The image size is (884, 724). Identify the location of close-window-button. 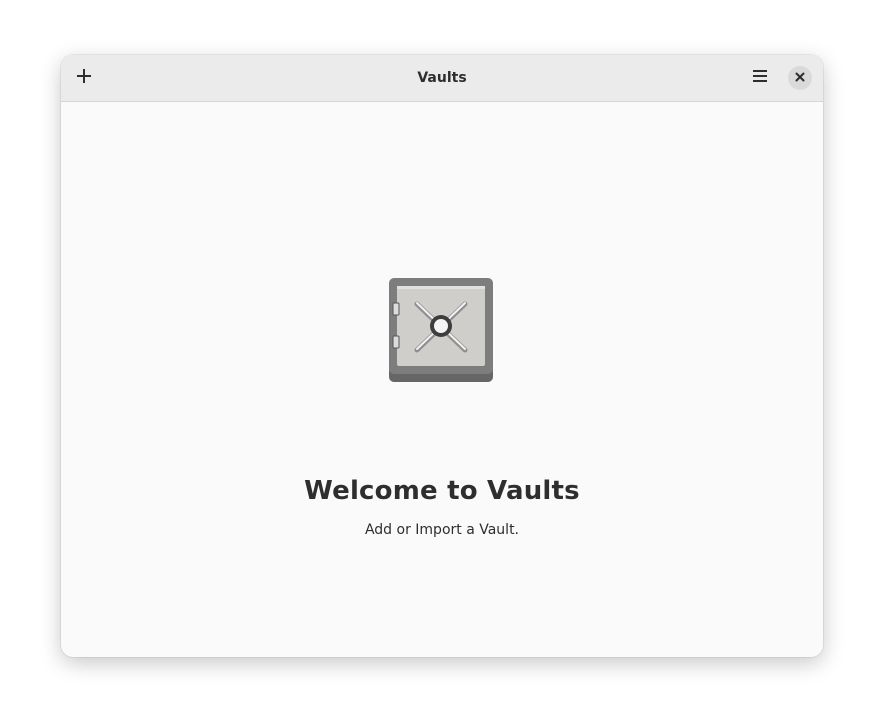
(800, 78).